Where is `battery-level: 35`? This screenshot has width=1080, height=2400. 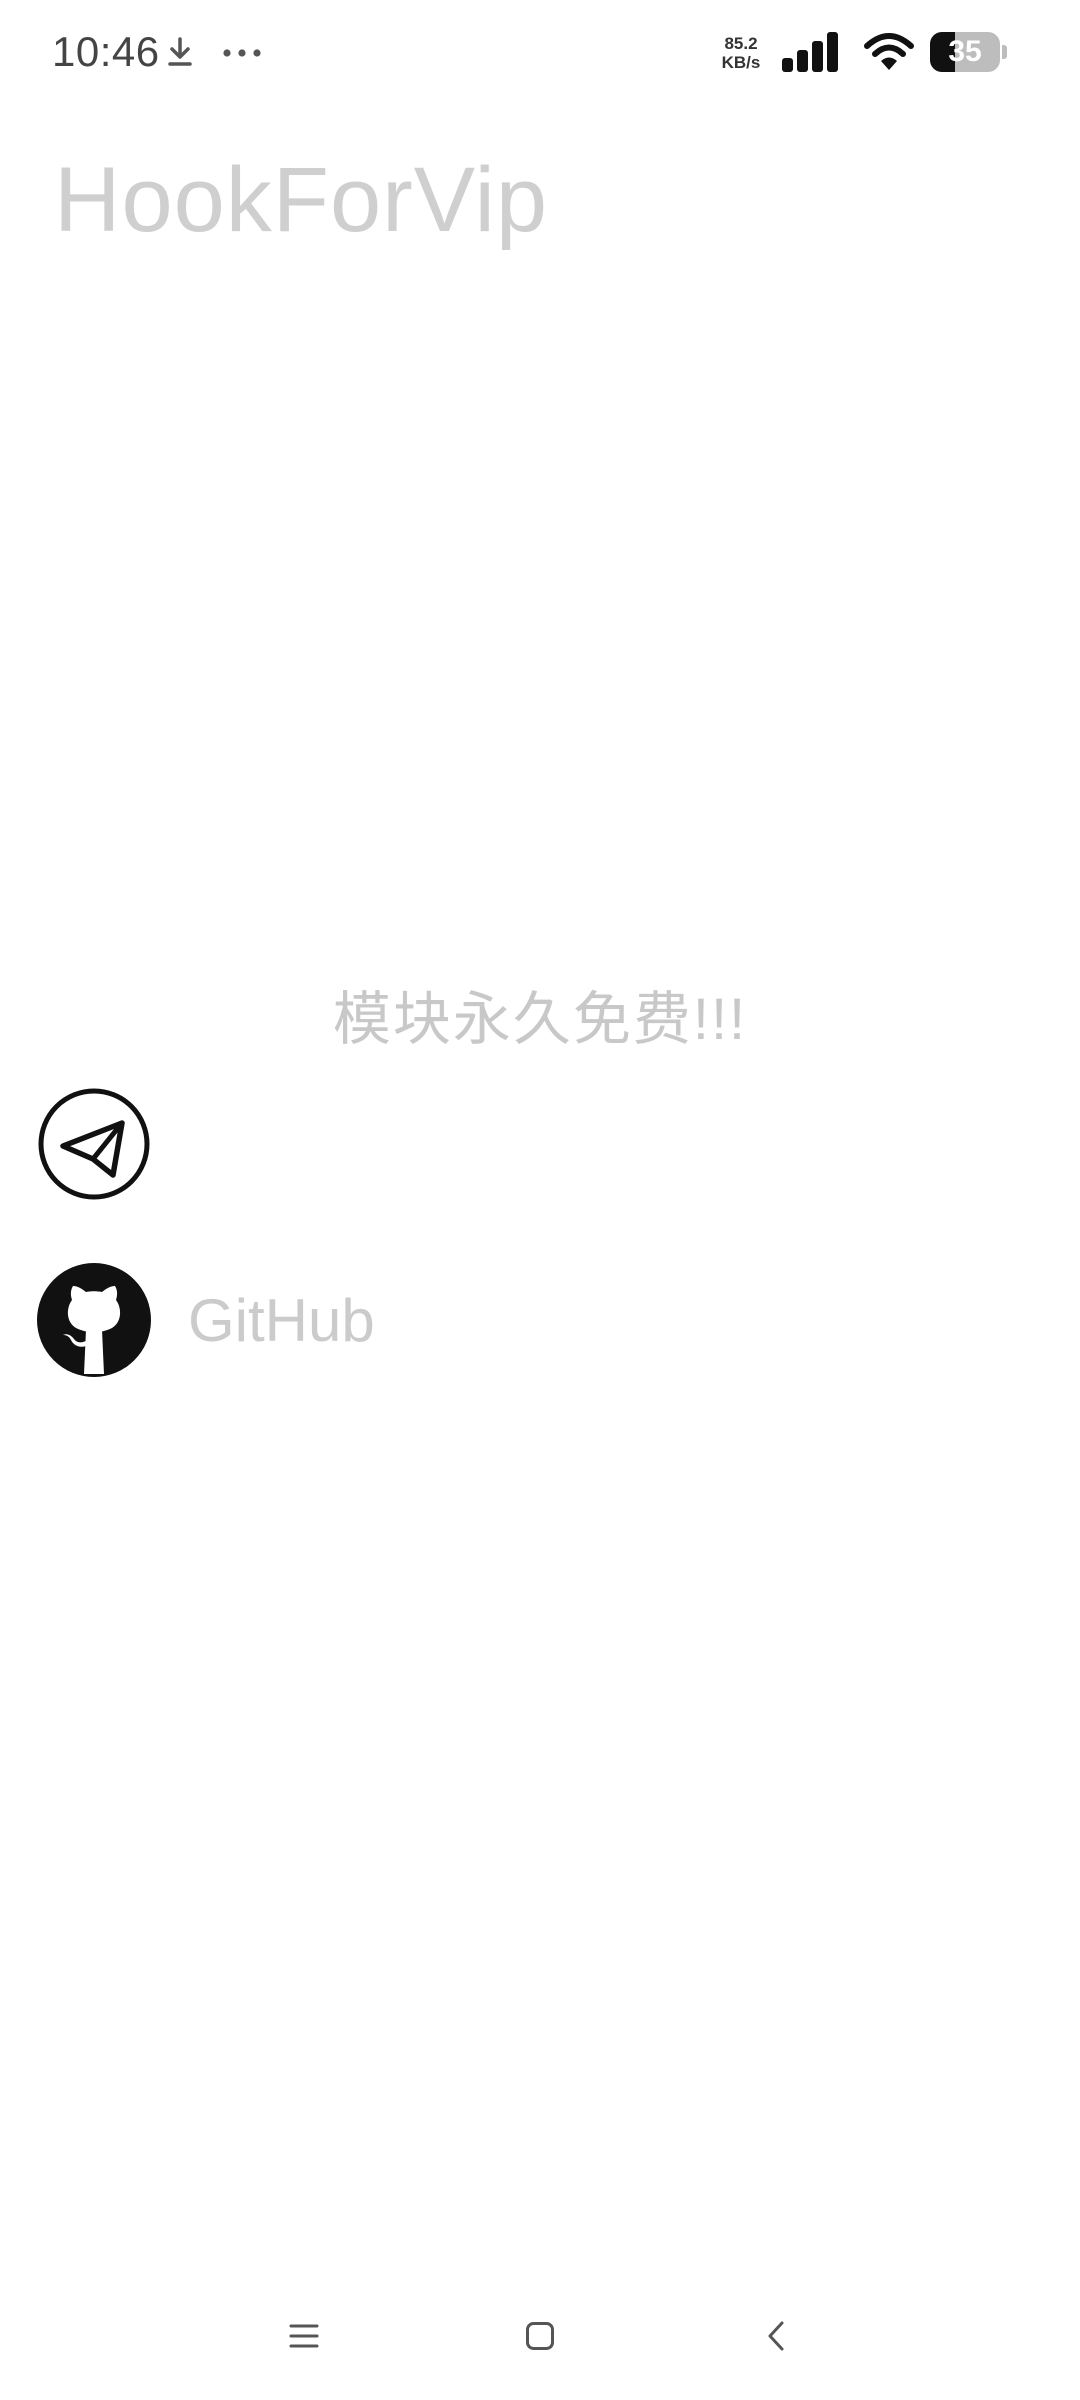
battery-level: 35 is located at coordinates (965, 51).